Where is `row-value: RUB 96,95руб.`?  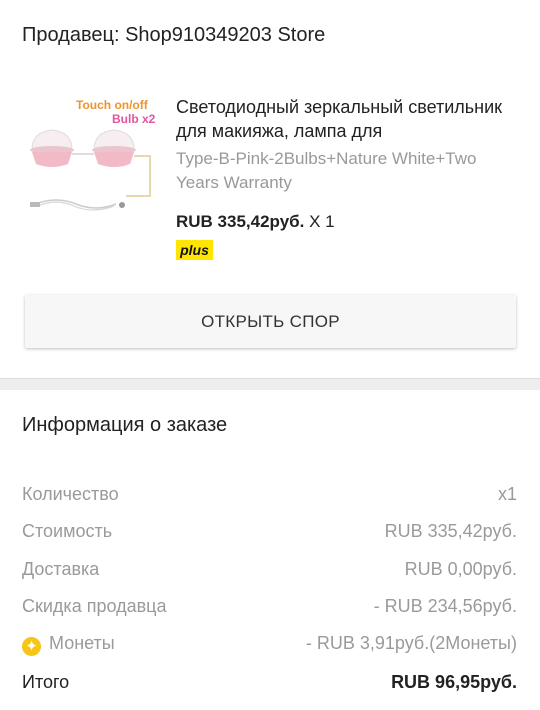
row-value: RUB 96,95руб. is located at coordinates (454, 682).